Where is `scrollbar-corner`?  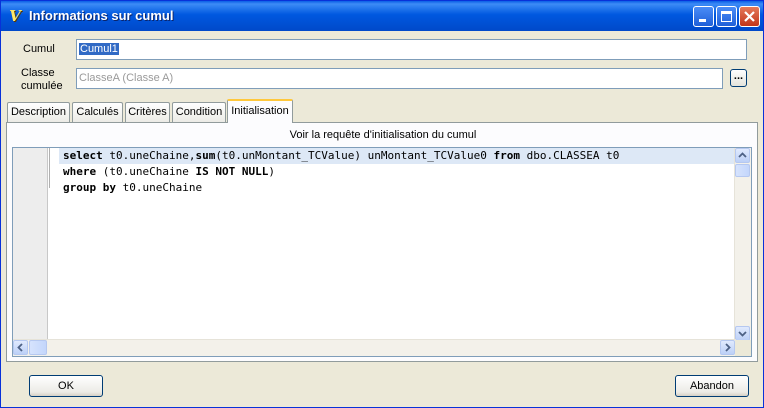
scrollbar-corner is located at coordinates (743, 348).